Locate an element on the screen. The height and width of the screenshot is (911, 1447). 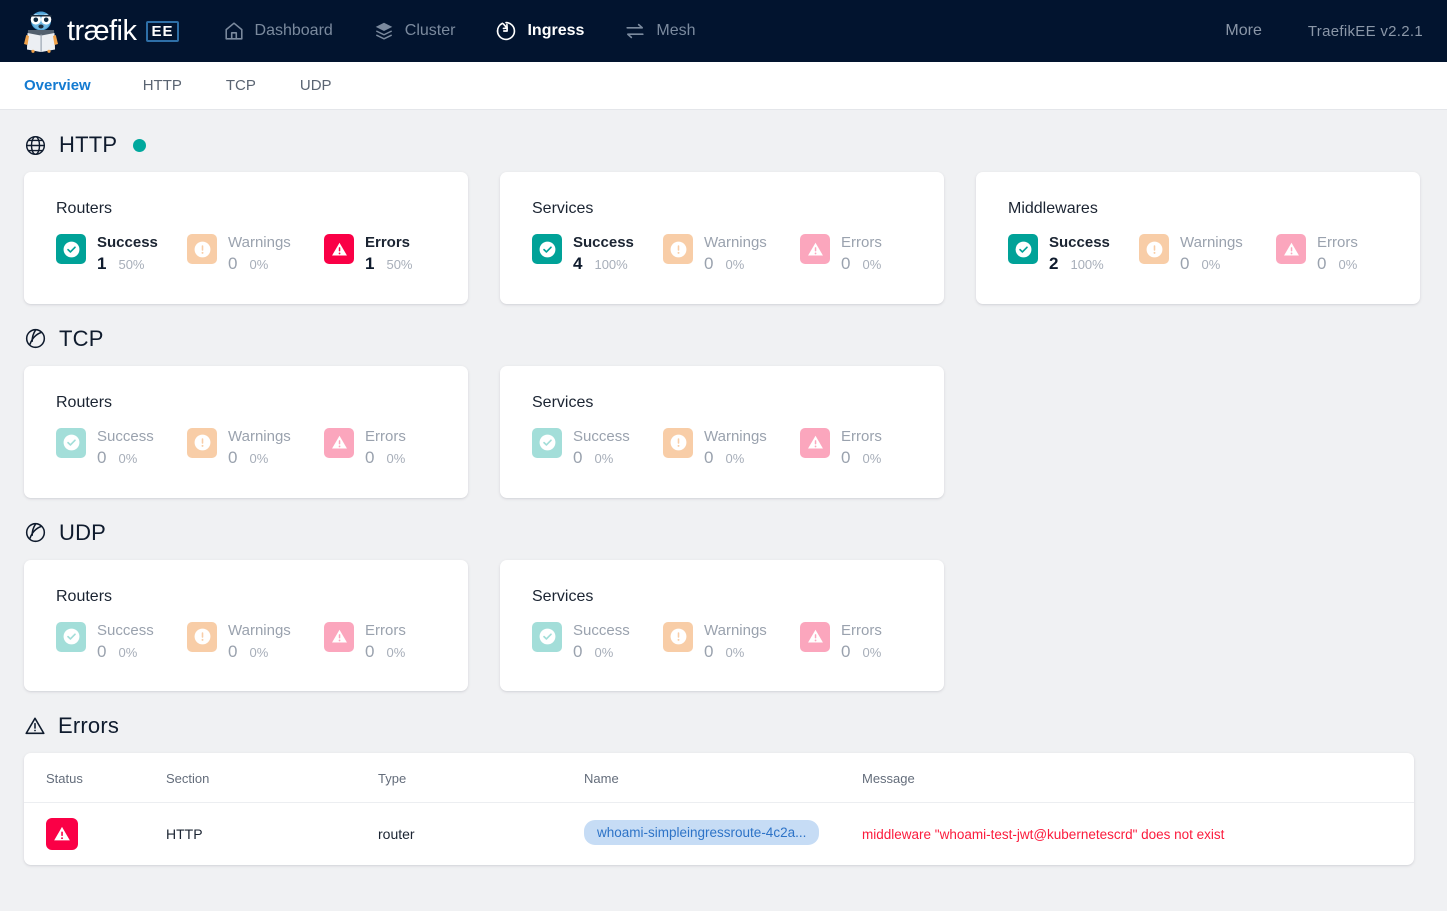
card-title-http-services: Services is located at coordinates (563, 208).